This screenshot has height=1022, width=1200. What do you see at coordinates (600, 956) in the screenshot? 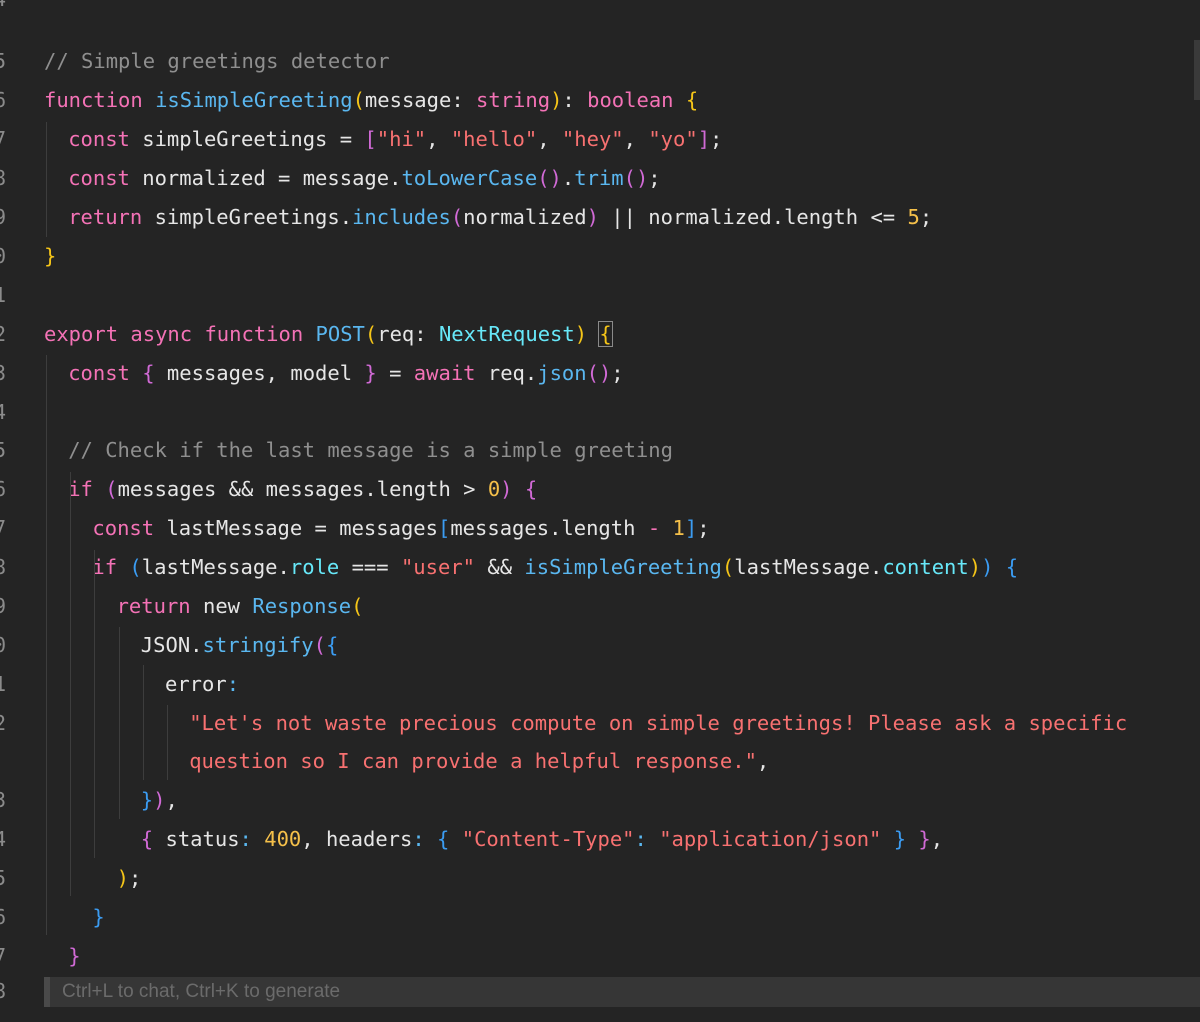
I see `code-line: 7}` at bounding box center [600, 956].